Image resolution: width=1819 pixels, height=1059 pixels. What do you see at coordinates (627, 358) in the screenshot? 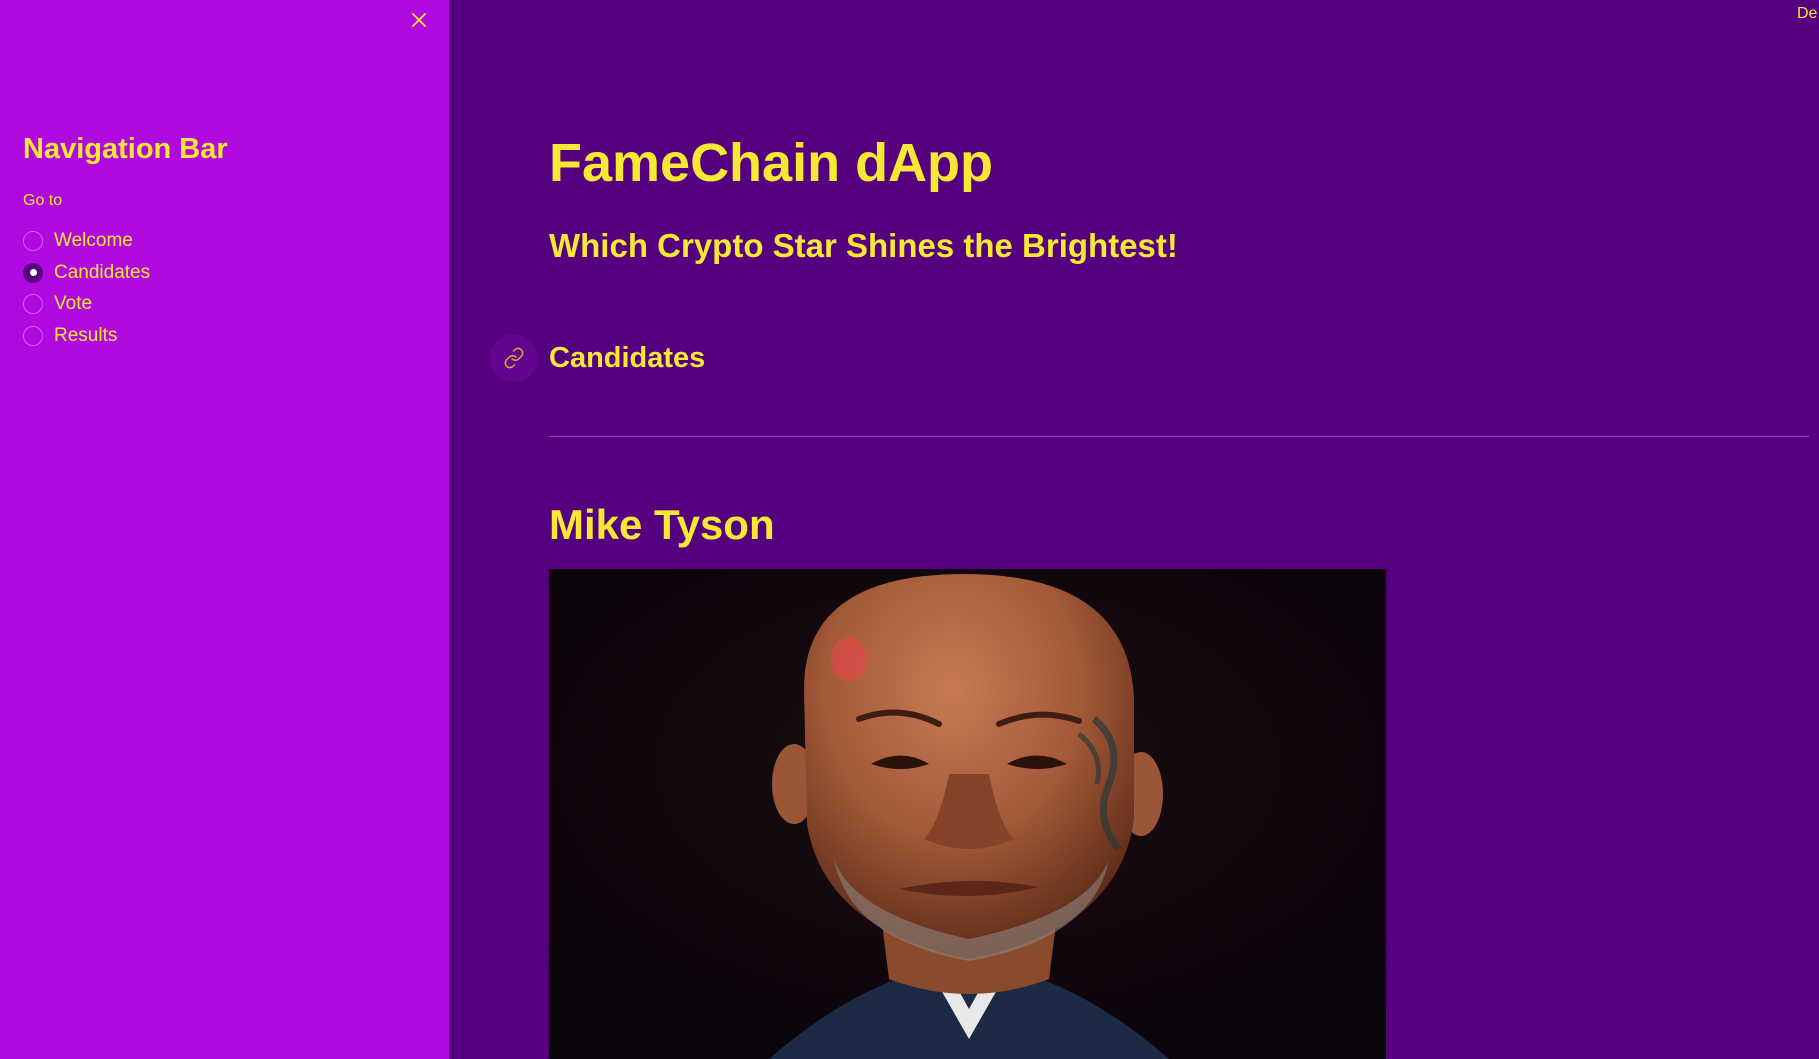
I see `section-heading-candidates: Candidates` at bounding box center [627, 358].